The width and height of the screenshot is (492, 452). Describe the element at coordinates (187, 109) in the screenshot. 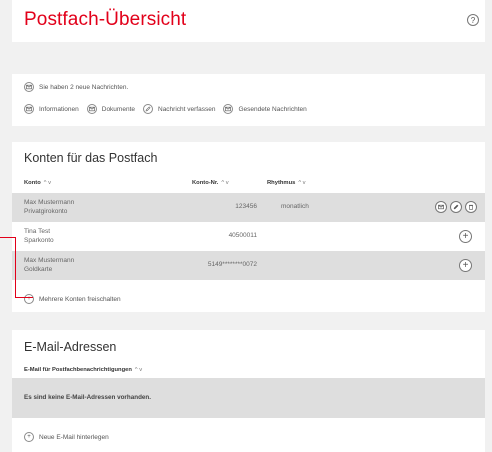

I see `nachricht-verfassen-label: Nachricht verfassen` at that location.